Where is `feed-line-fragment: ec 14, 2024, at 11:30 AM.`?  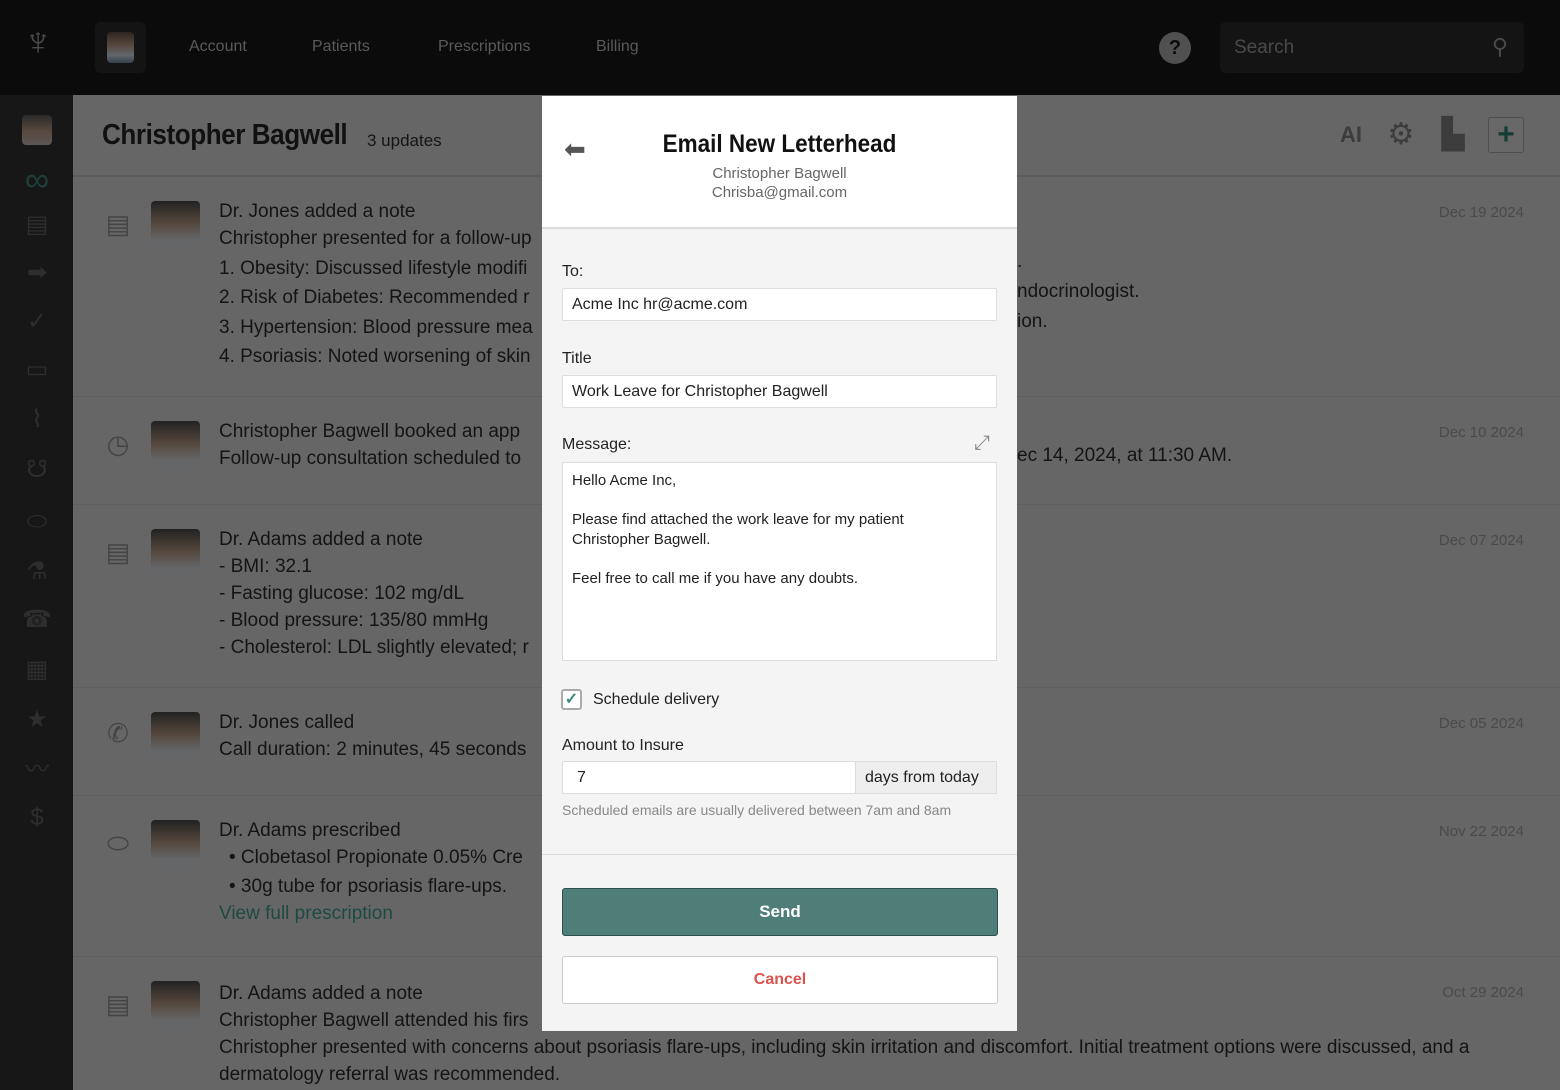
feed-line-fragment: ec 14, 2024, at 11:30 AM. is located at coordinates (1125, 455).